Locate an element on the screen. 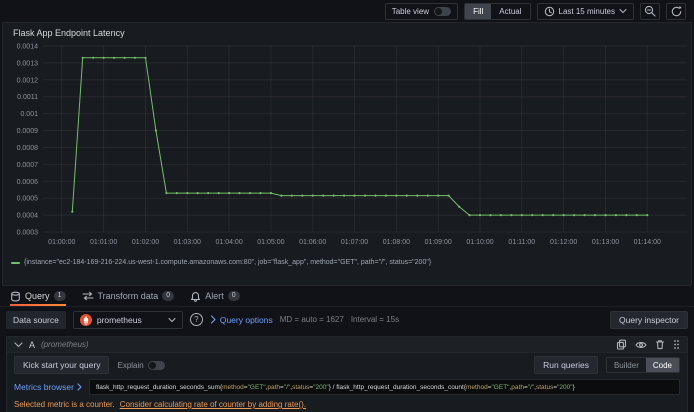 This screenshot has width=694, height=412. svg-text: 0.0009 is located at coordinates (28, 131).